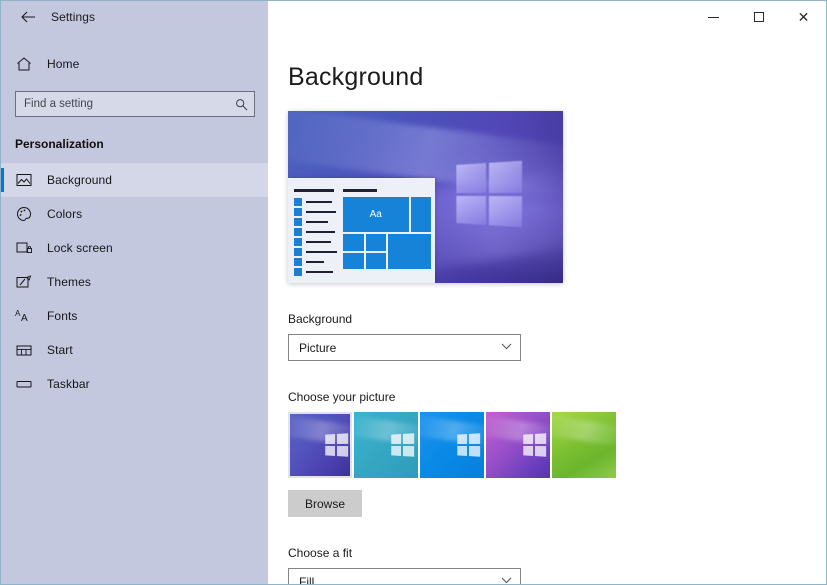  I want to click on browse-button: Browse, so click(325, 503).